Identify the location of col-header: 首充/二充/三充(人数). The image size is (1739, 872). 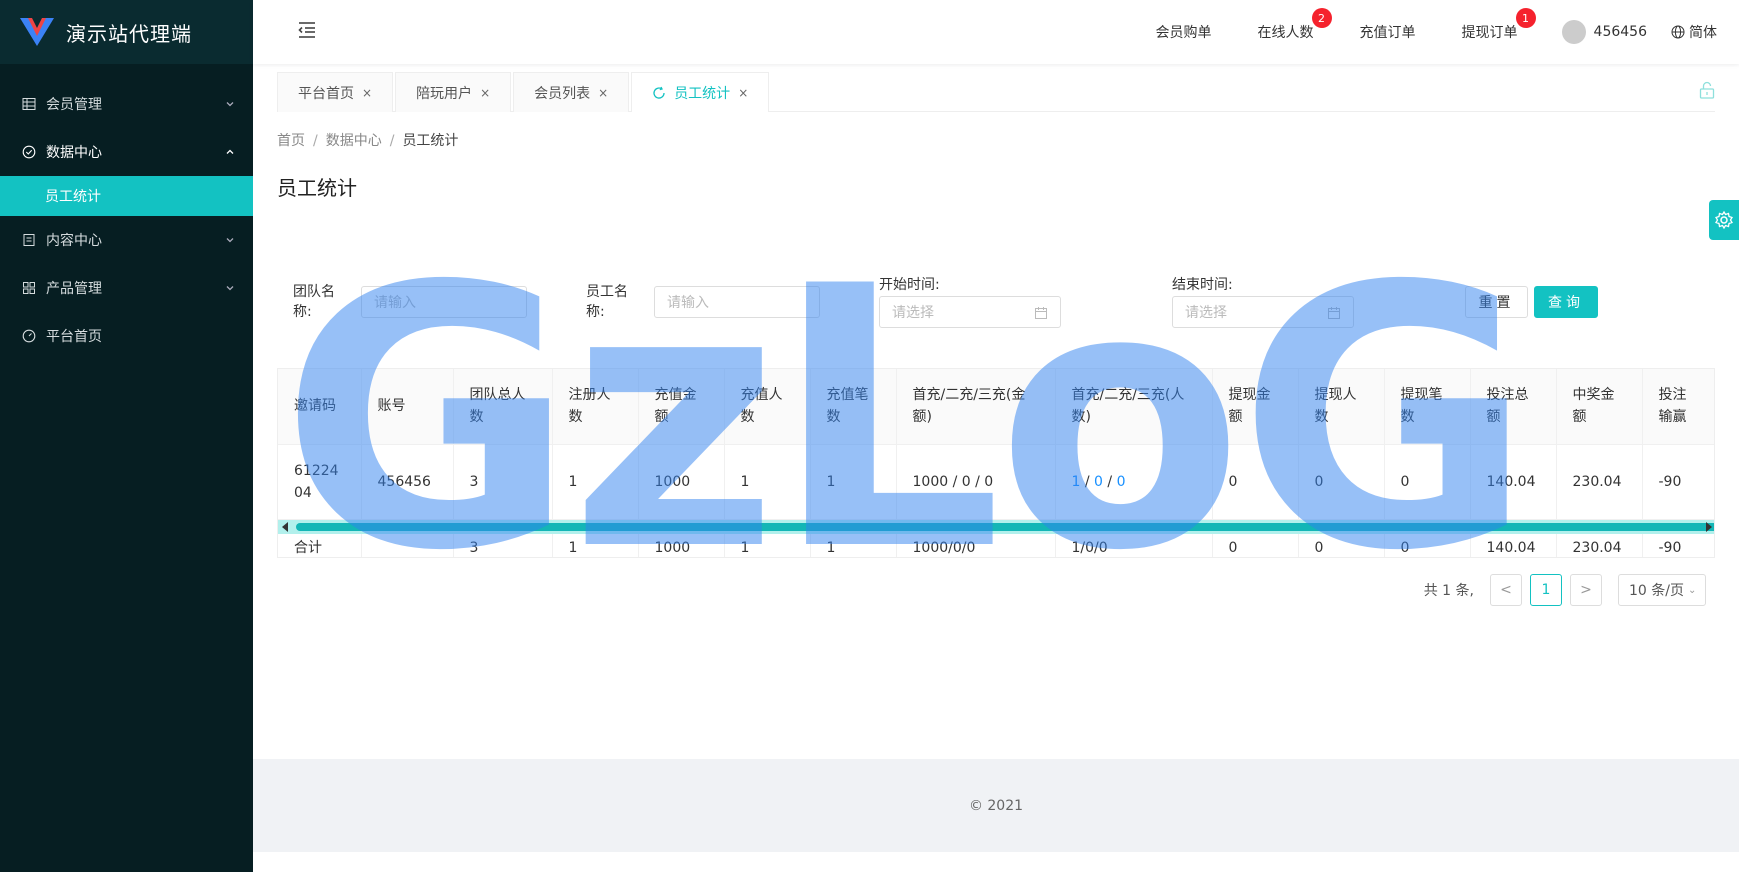
(1134, 407).